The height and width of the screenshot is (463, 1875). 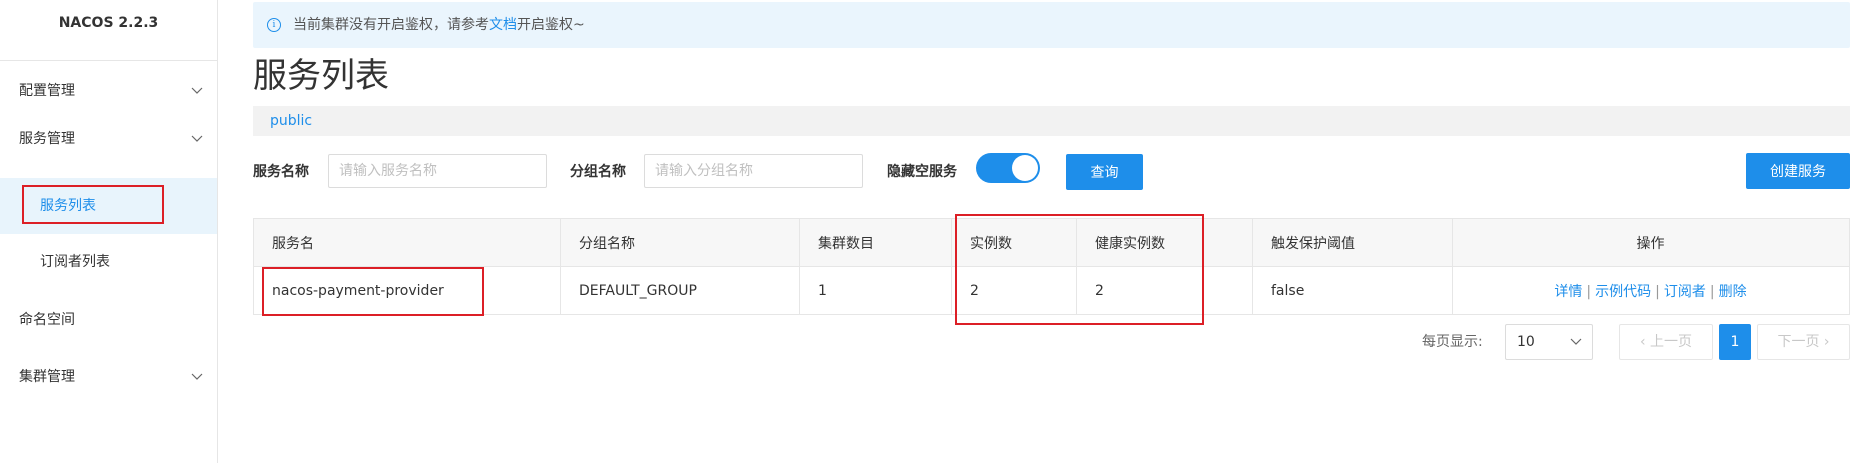 What do you see at coordinates (753, 171) in the screenshot?
I see `group-name-input` at bounding box center [753, 171].